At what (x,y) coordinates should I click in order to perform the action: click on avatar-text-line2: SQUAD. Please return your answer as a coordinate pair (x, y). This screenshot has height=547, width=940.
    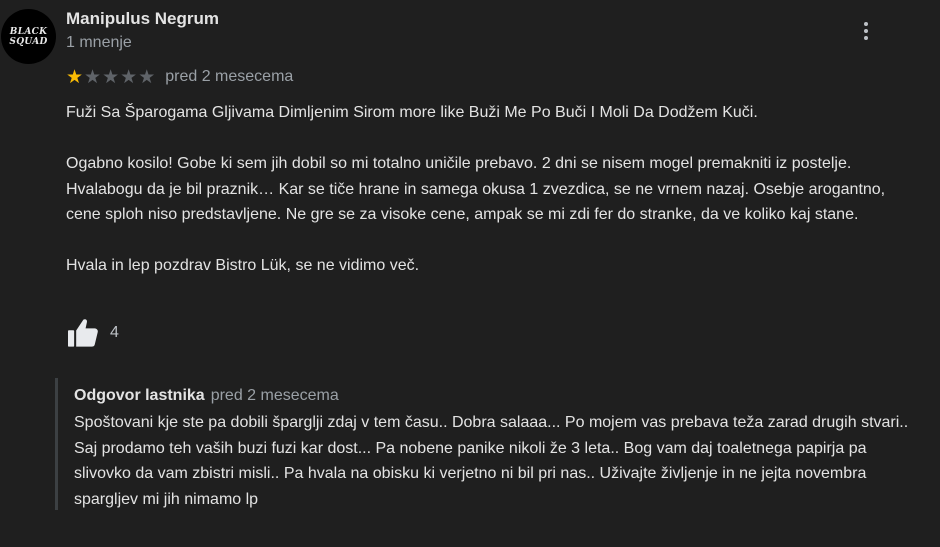
    Looking at the image, I should click on (28, 41).